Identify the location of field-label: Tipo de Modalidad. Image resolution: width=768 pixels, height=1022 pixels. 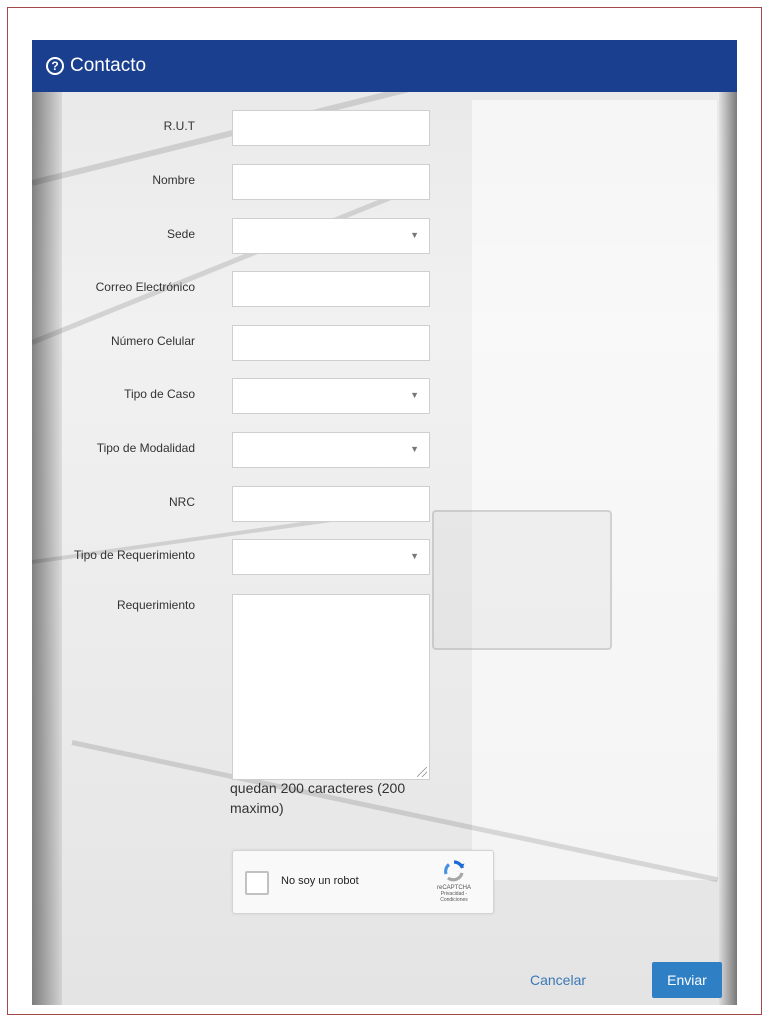
(145, 448).